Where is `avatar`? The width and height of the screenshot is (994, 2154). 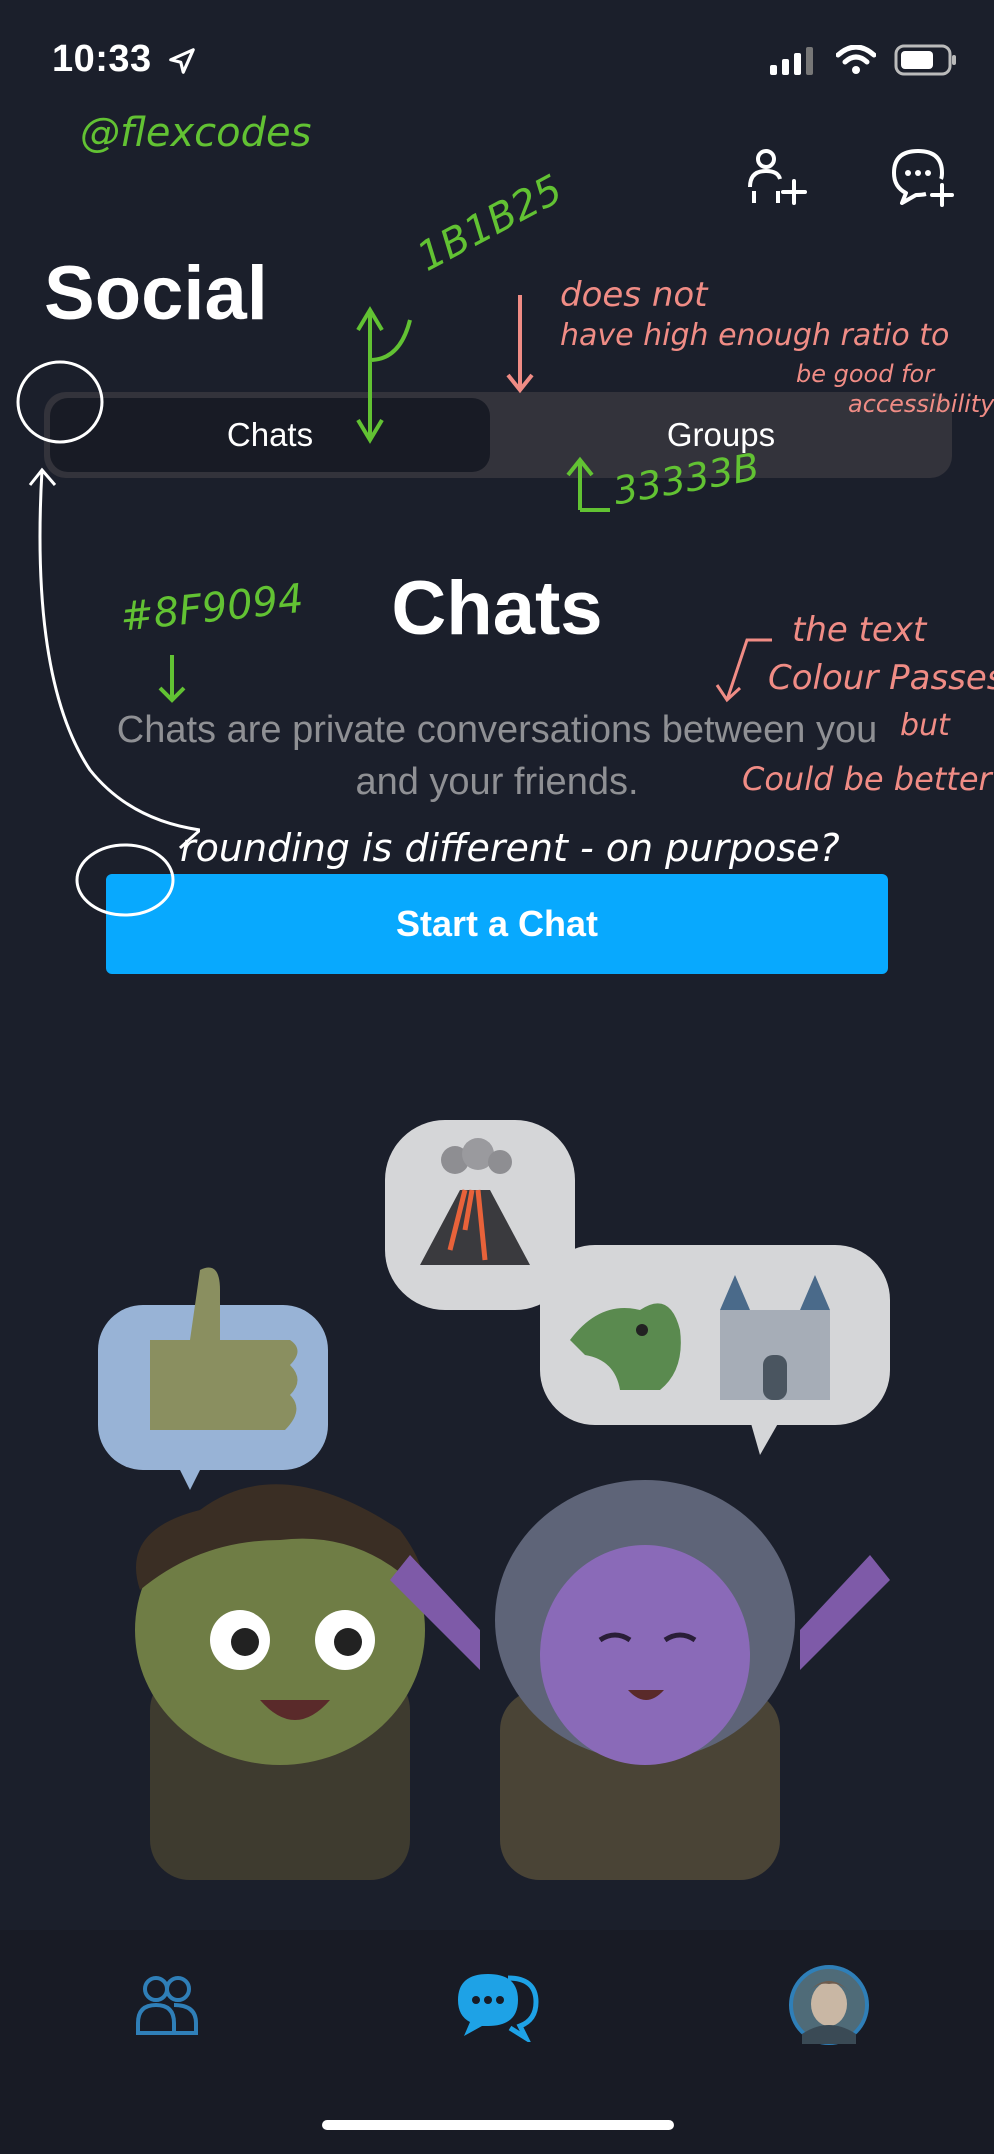
avatar is located at coordinates (829, 2005).